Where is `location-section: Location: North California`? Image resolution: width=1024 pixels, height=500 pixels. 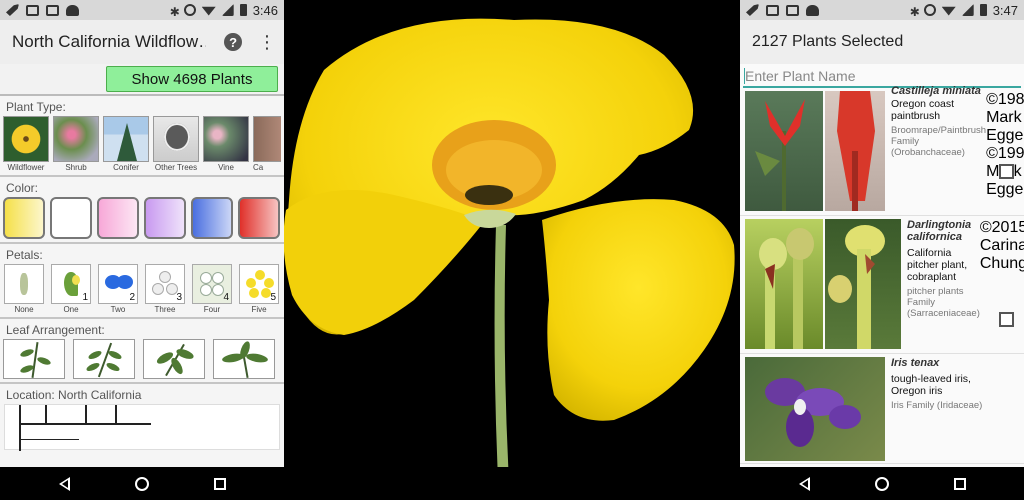 location-section: Location: North California is located at coordinates (142, 417).